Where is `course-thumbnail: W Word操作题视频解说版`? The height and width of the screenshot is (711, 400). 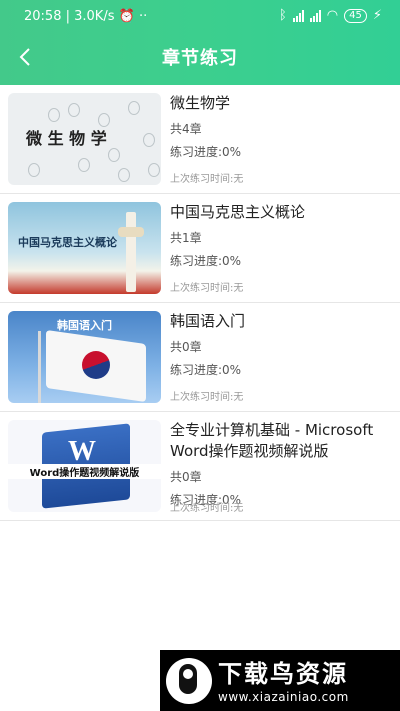
course-thumbnail: W Word操作题视频解说版 is located at coordinates (84, 466).